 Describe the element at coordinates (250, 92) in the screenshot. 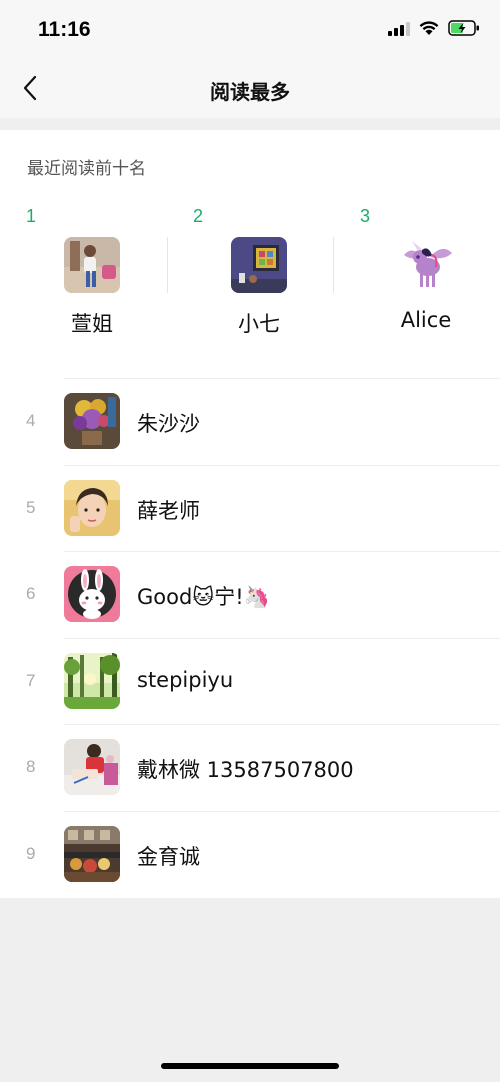

I see `page-title: 阅读最多` at that location.